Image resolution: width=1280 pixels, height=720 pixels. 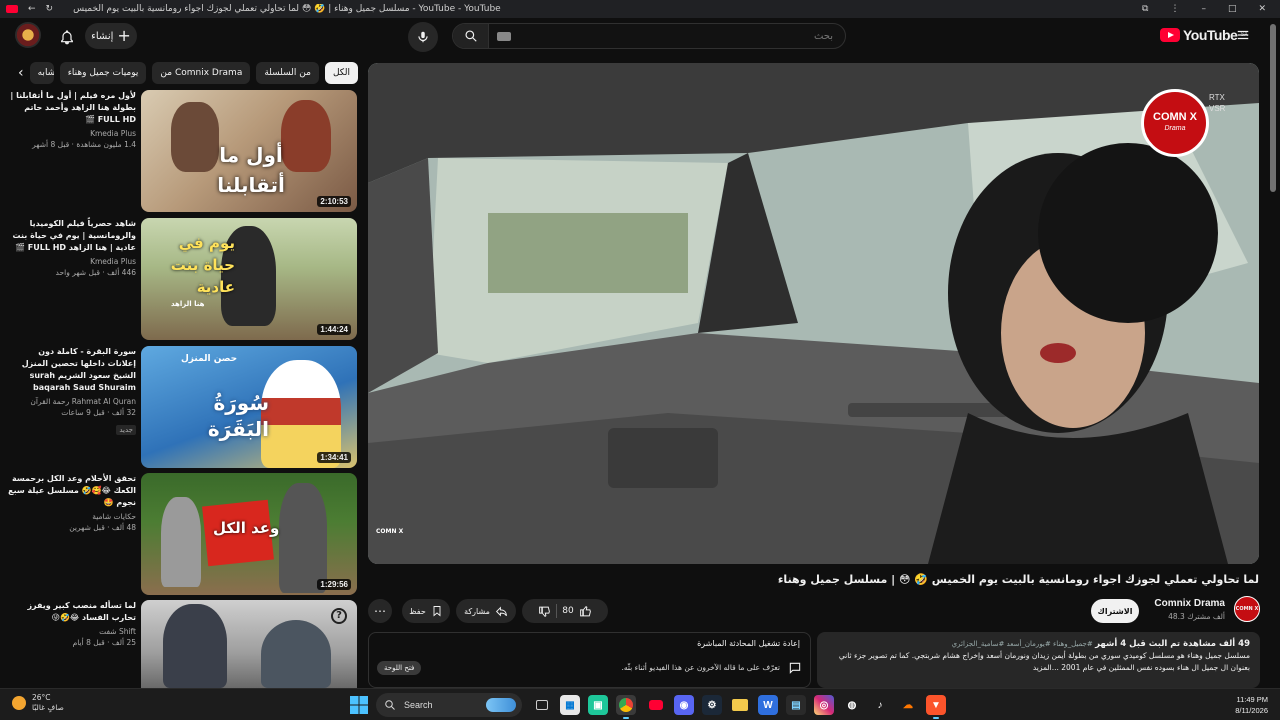 I want to click on chat-app-icon: ▤, so click(x=796, y=705).